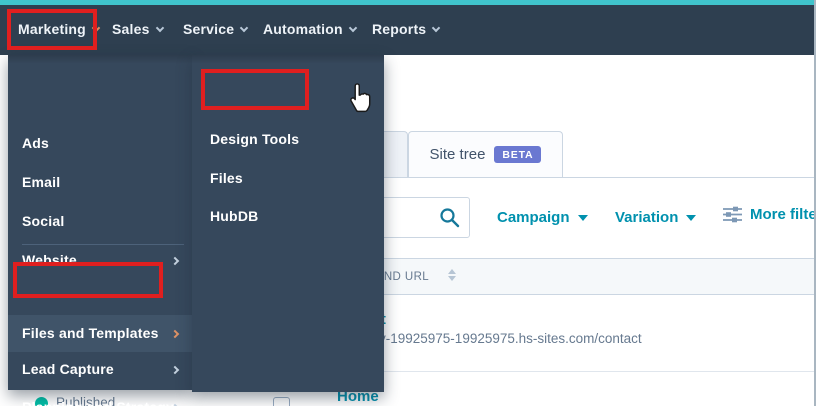 The width and height of the screenshot is (816, 406). What do you see at coordinates (449, 217) in the screenshot?
I see `search-icon` at bounding box center [449, 217].